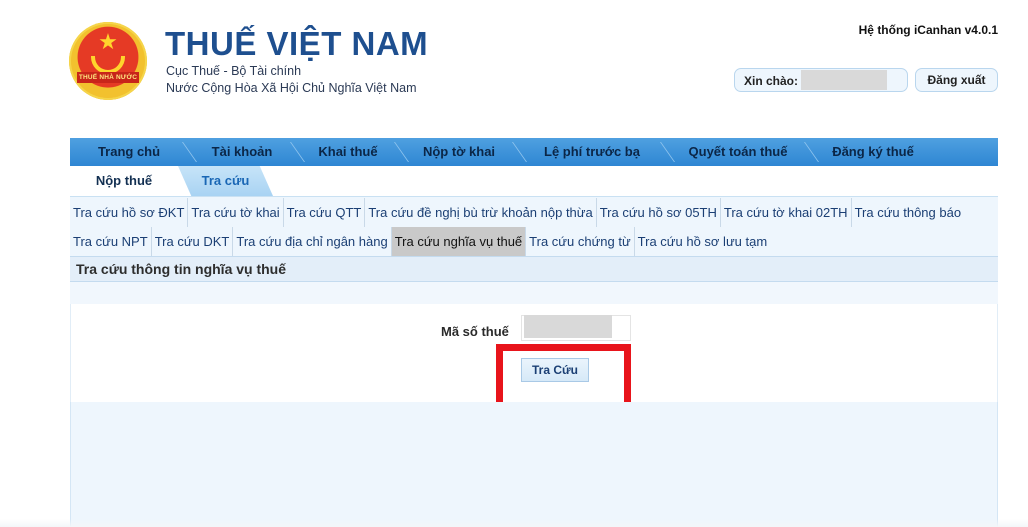  Describe the element at coordinates (108, 61) in the screenshot. I see `logo: ★ THUẾ NHÀ NƯỚC` at that location.